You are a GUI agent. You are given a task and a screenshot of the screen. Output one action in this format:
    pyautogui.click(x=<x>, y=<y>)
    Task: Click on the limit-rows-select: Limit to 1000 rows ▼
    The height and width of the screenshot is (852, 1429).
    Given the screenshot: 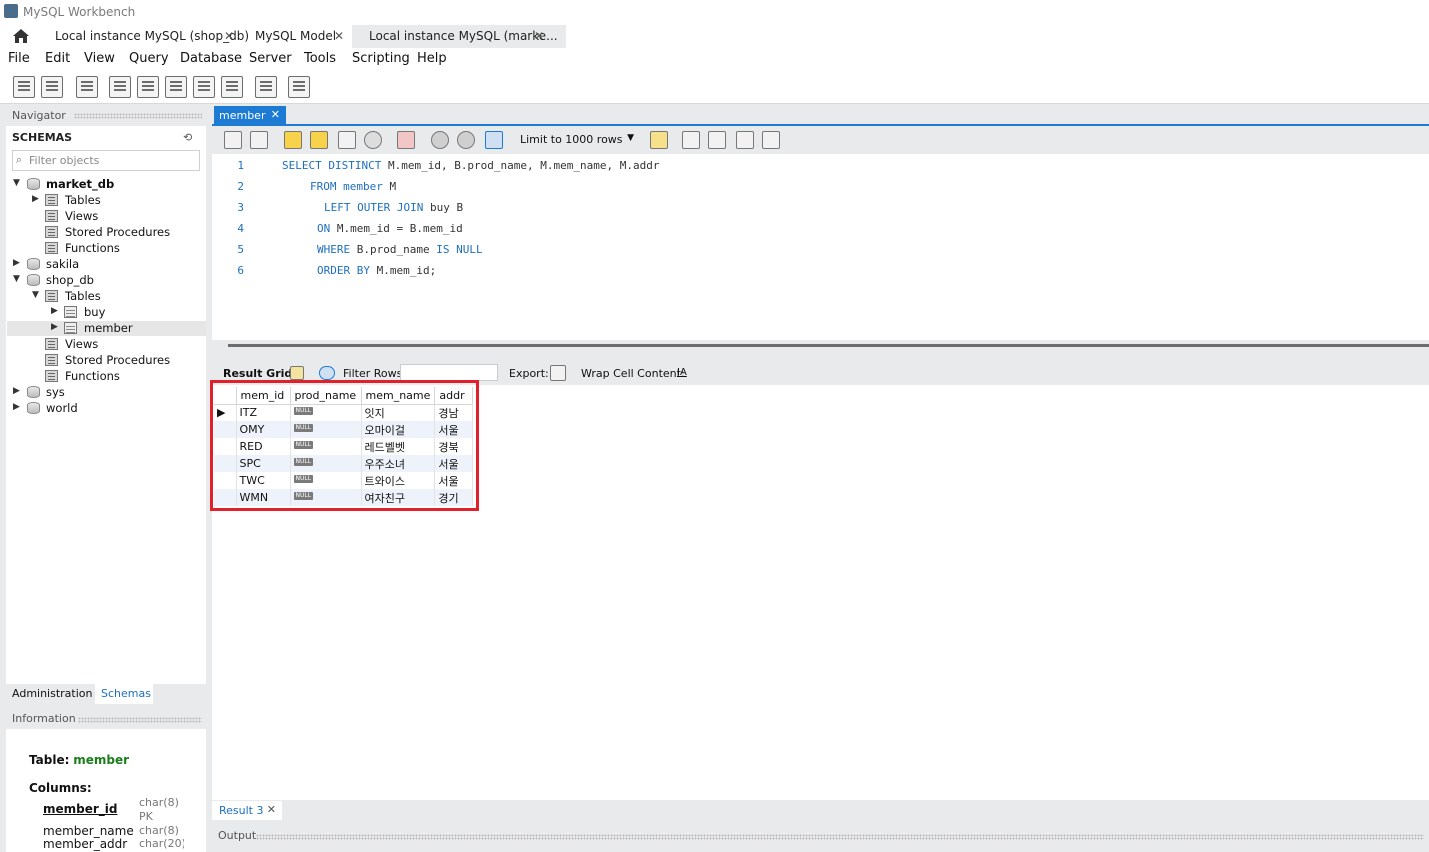 What is the action you would take?
    pyautogui.click(x=576, y=140)
    